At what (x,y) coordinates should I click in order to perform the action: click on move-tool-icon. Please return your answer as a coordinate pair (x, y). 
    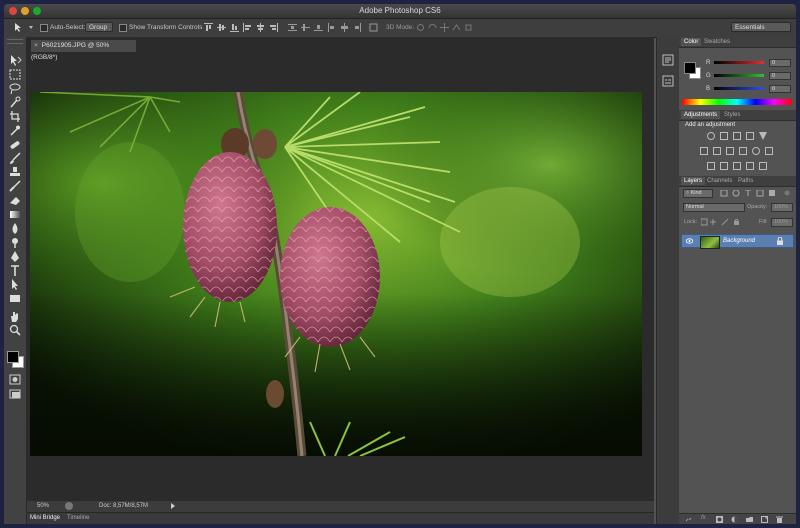
    Looking at the image, I should click on (15, 60).